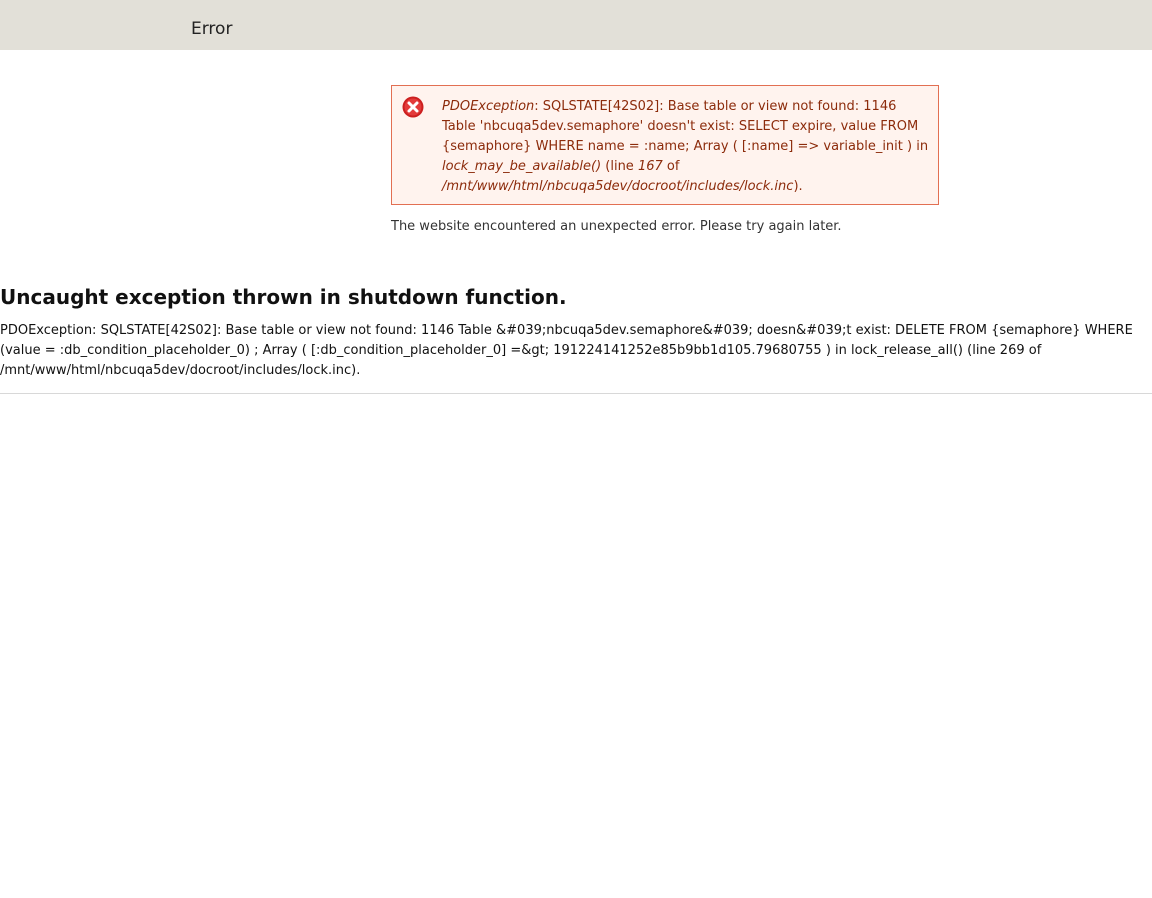  Describe the element at coordinates (413, 107) in the screenshot. I see `error-x-icon` at that location.